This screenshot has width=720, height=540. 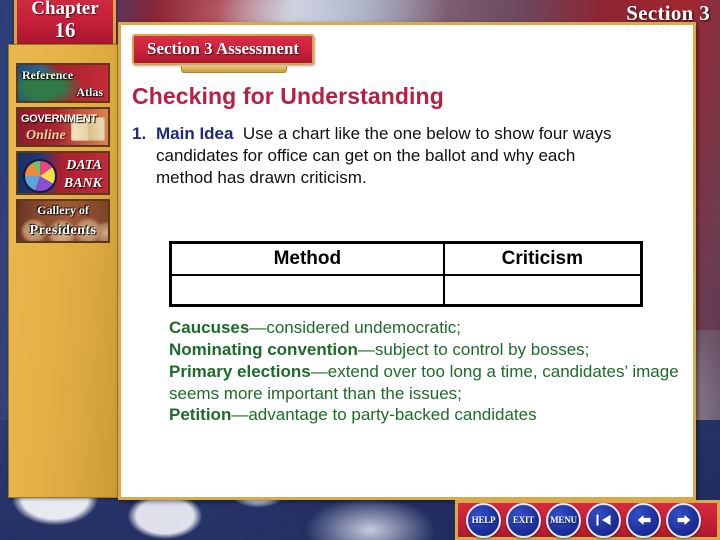 I want to click on sidebar-item-label-line2: BANK, so click(x=82, y=183).